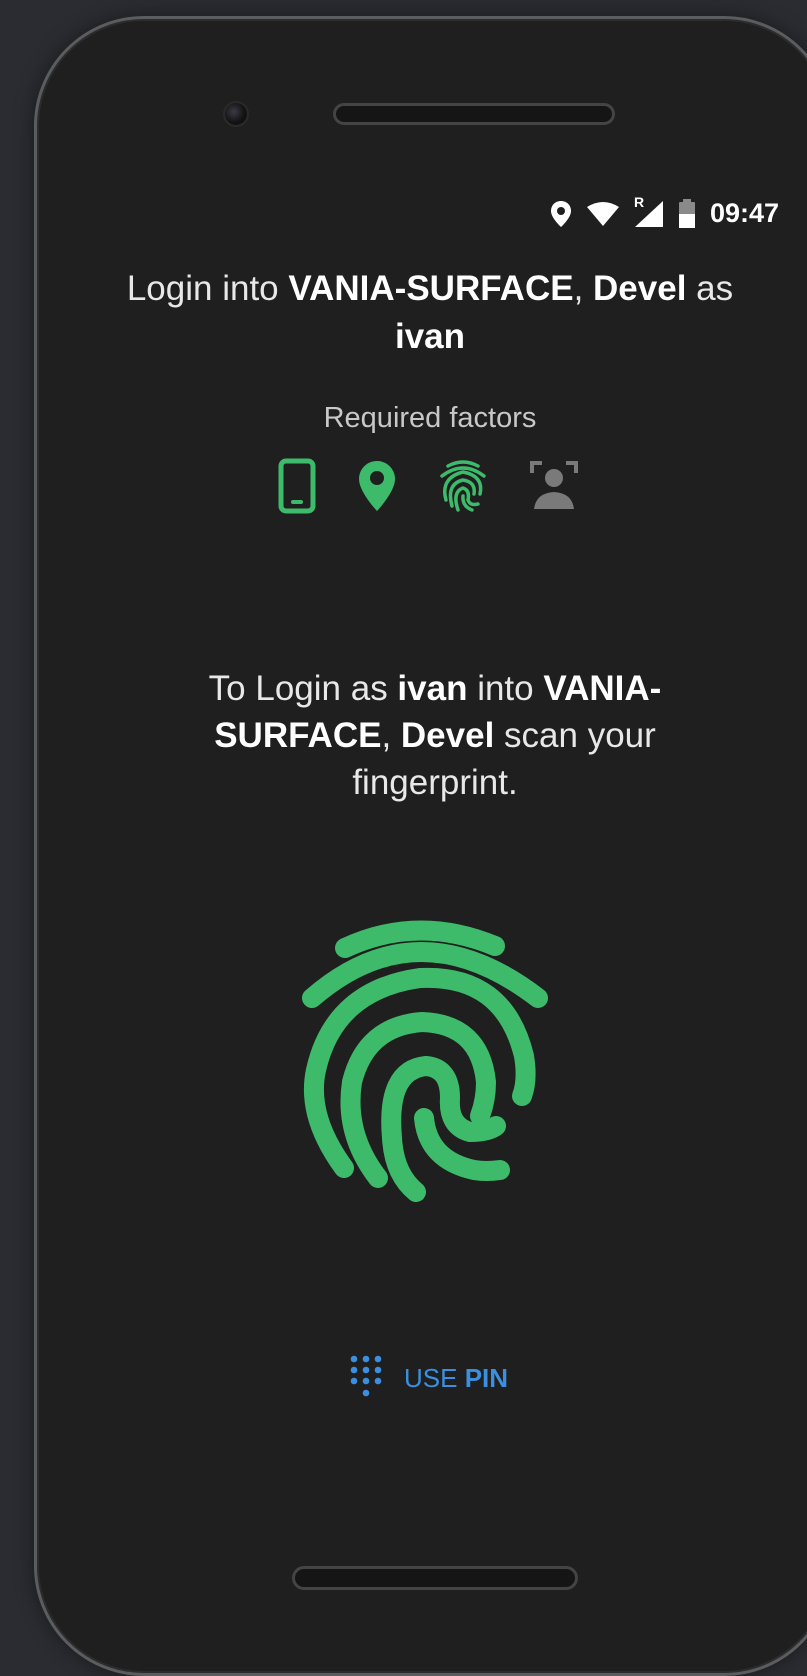 The height and width of the screenshot is (1676, 807). What do you see at coordinates (583, 288) in the screenshot?
I see `title-comma: ,` at bounding box center [583, 288].